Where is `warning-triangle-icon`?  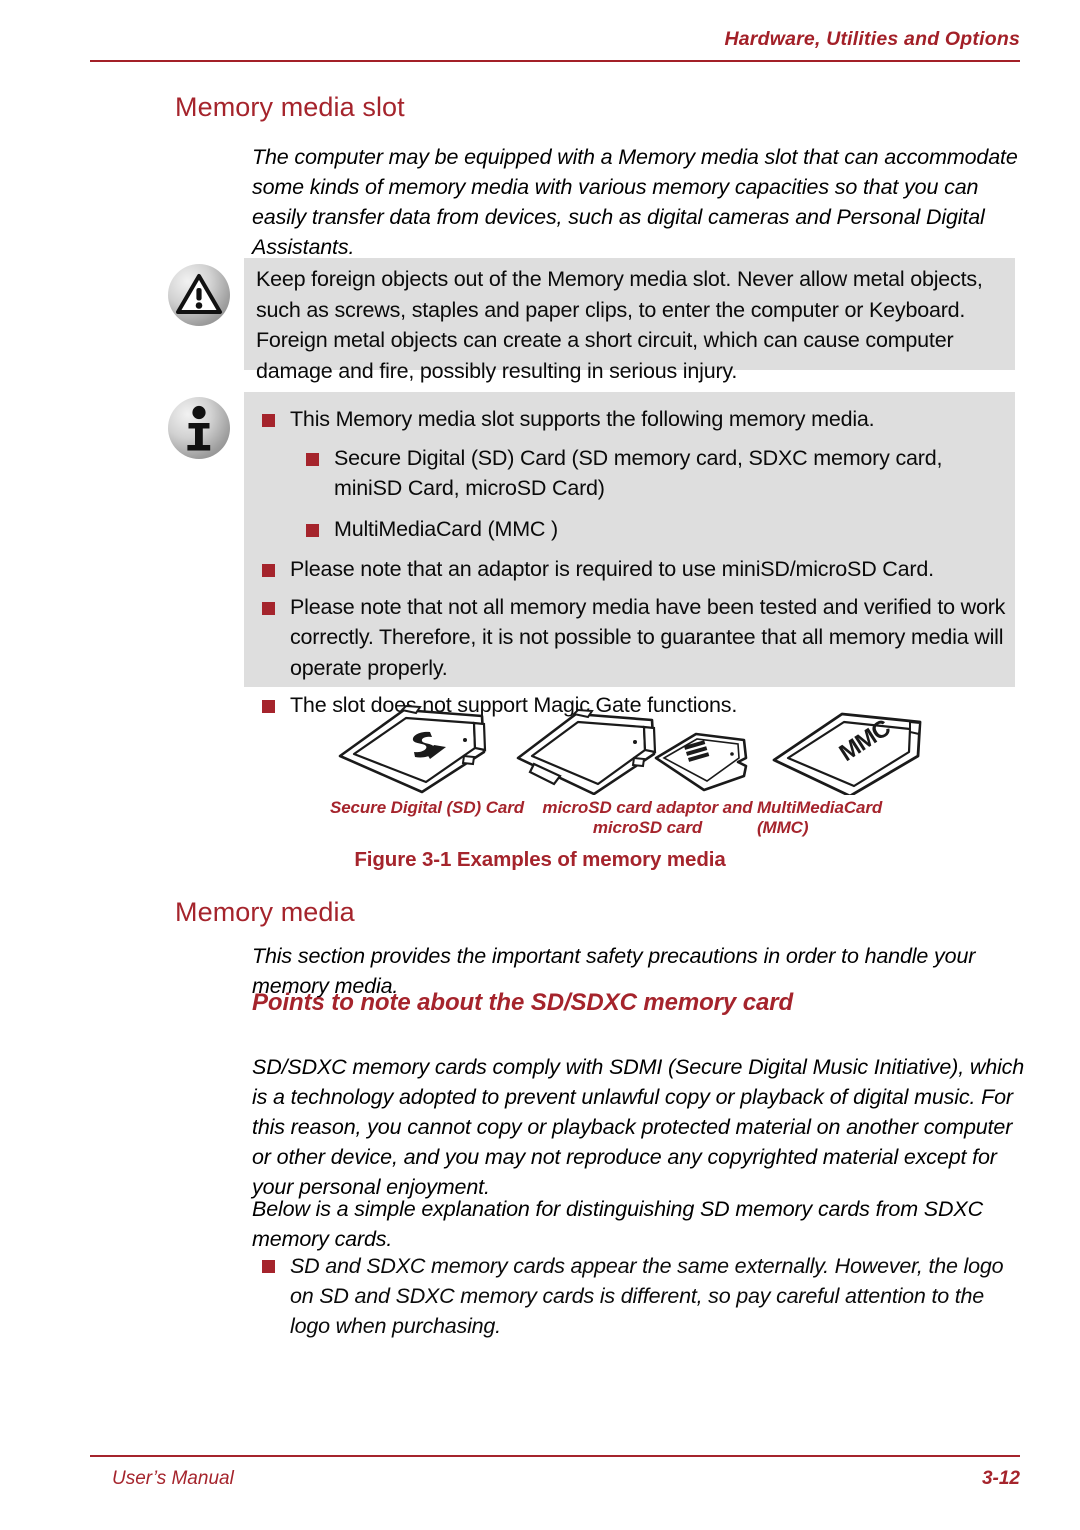
warning-triangle-icon is located at coordinates (199, 295).